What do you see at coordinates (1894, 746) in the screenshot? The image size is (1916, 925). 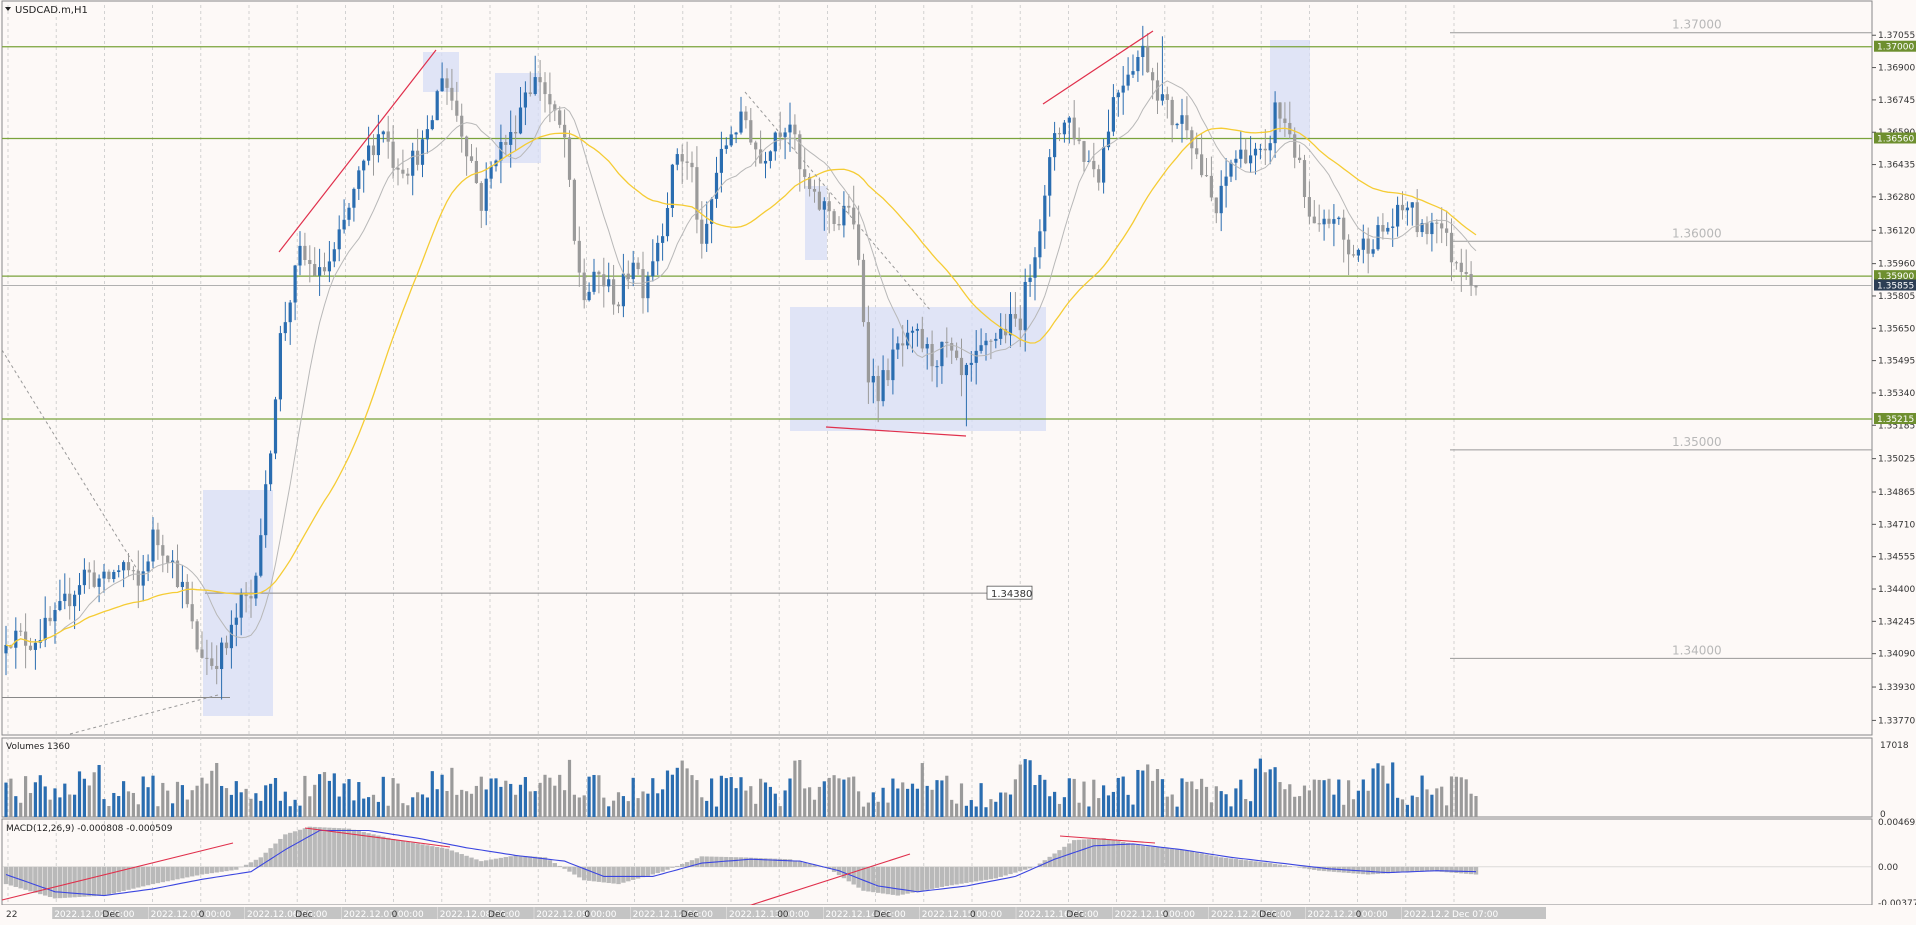 I see `volume-tick-label: 17018` at bounding box center [1894, 746].